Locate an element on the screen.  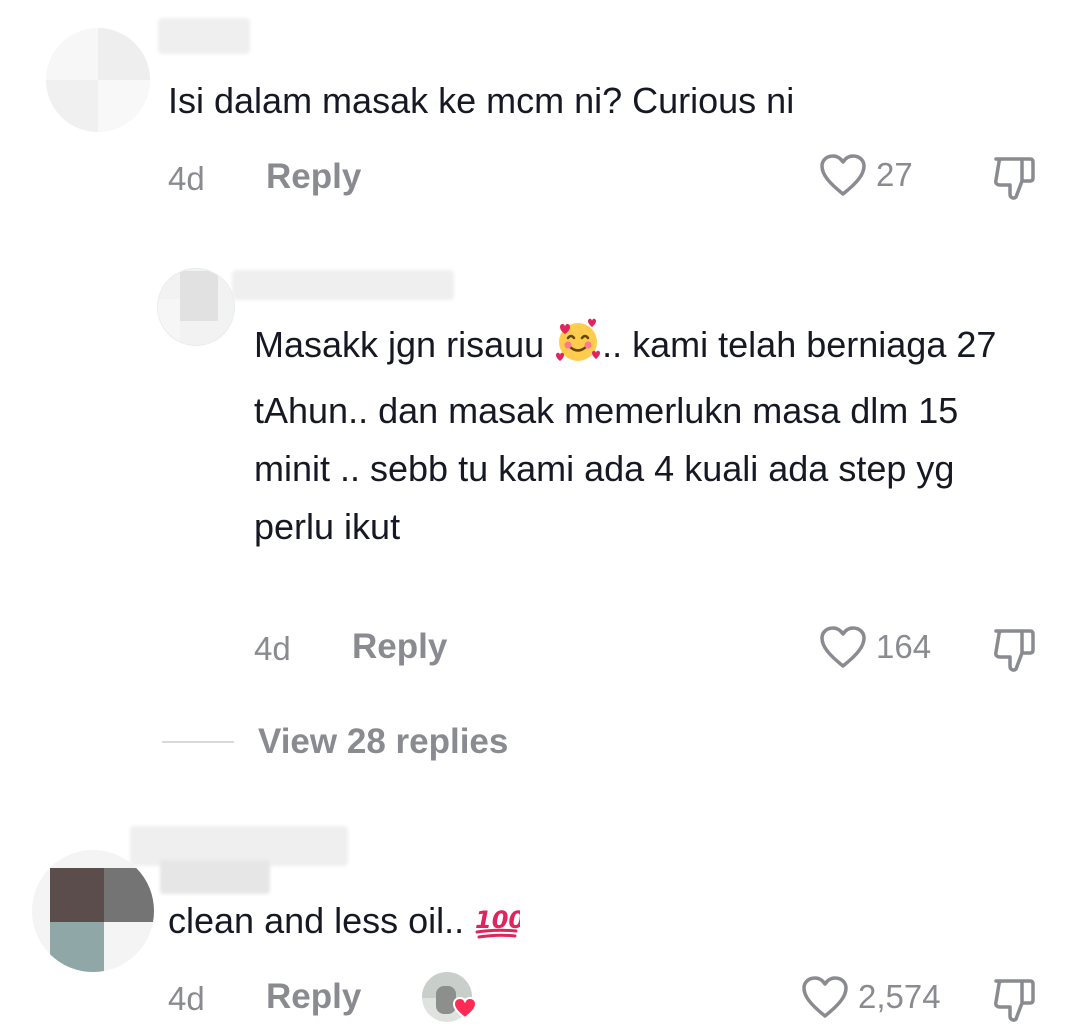
comment-text-main: clean and less oil.. is located at coordinates (321, 920).